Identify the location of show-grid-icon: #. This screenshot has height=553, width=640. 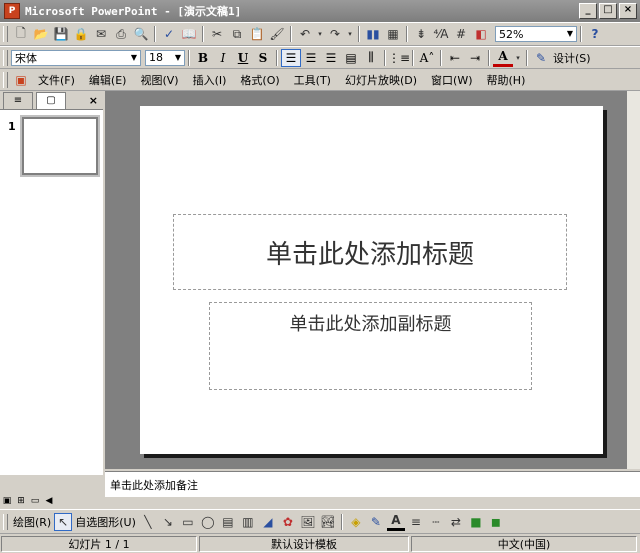
(461, 34).